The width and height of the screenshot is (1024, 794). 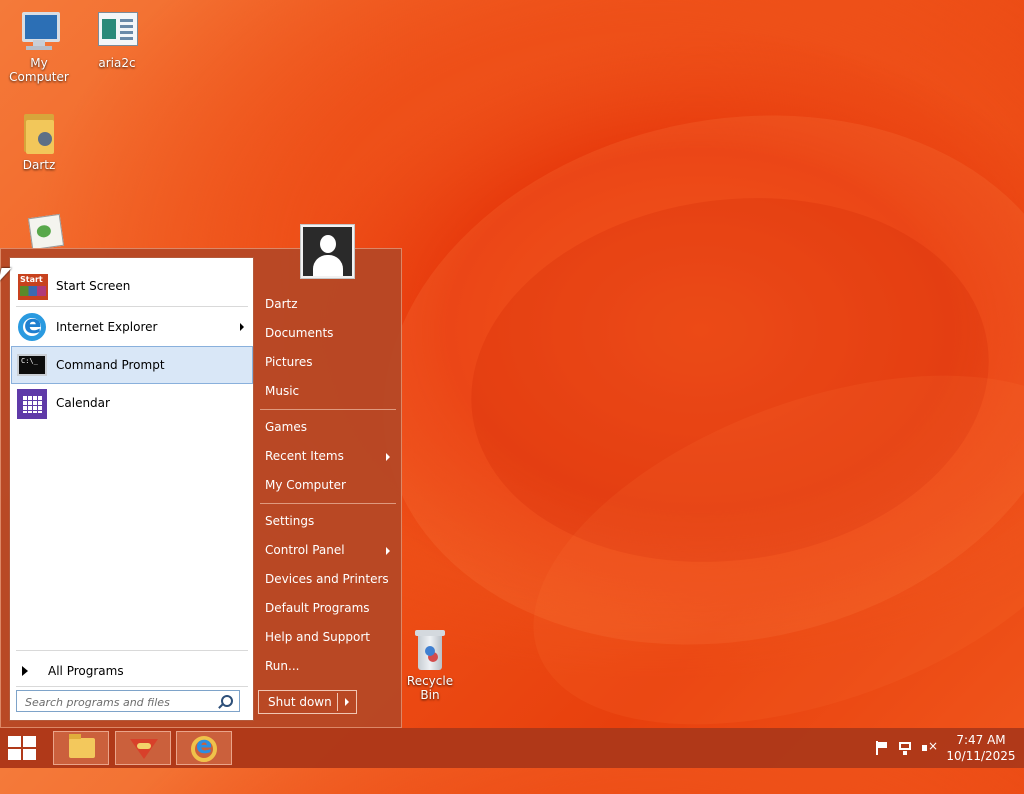 What do you see at coordinates (93, 286) in the screenshot?
I see `program-label: Start Screen` at bounding box center [93, 286].